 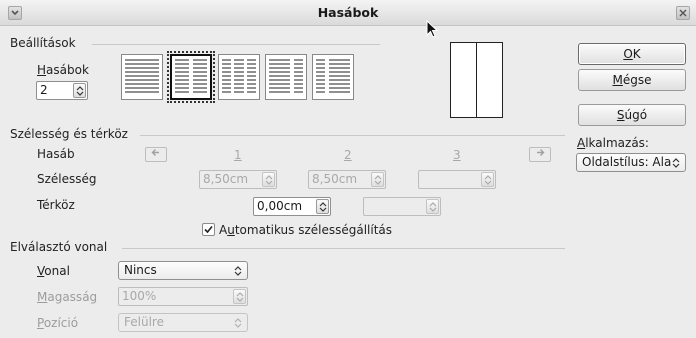 I want to click on position-label: Pozíció, so click(x=58, y=323).